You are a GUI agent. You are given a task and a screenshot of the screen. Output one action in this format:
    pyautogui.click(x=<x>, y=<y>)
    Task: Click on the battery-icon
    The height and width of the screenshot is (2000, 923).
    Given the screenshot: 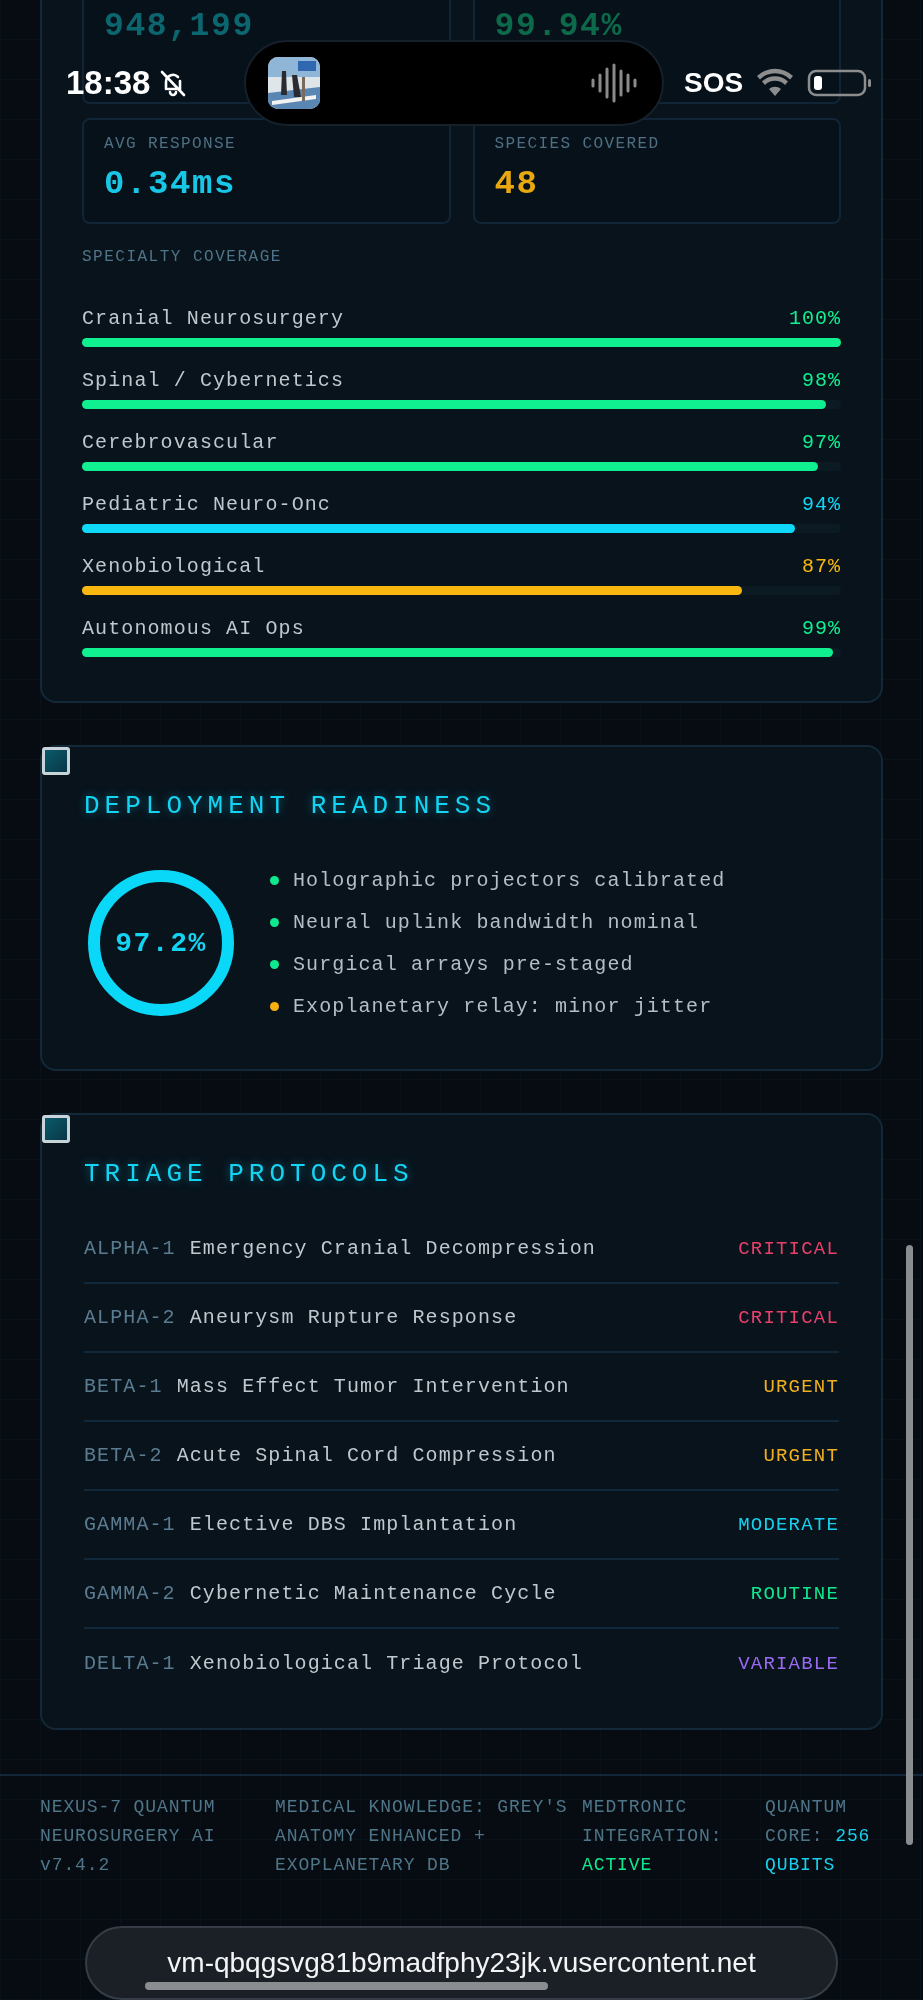 What is the action you would take?
    pyautogui.click(x=840, y=83)
    